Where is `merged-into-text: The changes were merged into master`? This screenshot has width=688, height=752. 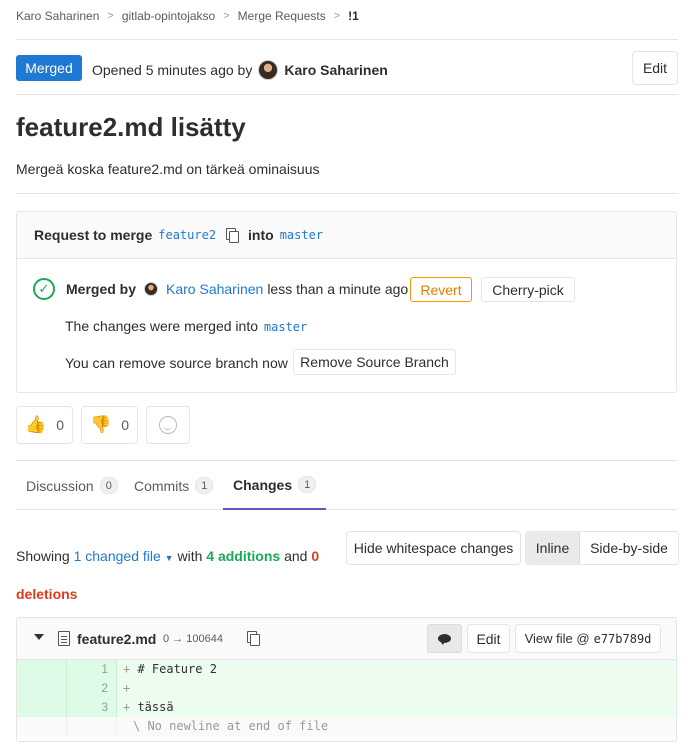
merged-into-text: The changes were merged into master is located at coordinates (186, 326).